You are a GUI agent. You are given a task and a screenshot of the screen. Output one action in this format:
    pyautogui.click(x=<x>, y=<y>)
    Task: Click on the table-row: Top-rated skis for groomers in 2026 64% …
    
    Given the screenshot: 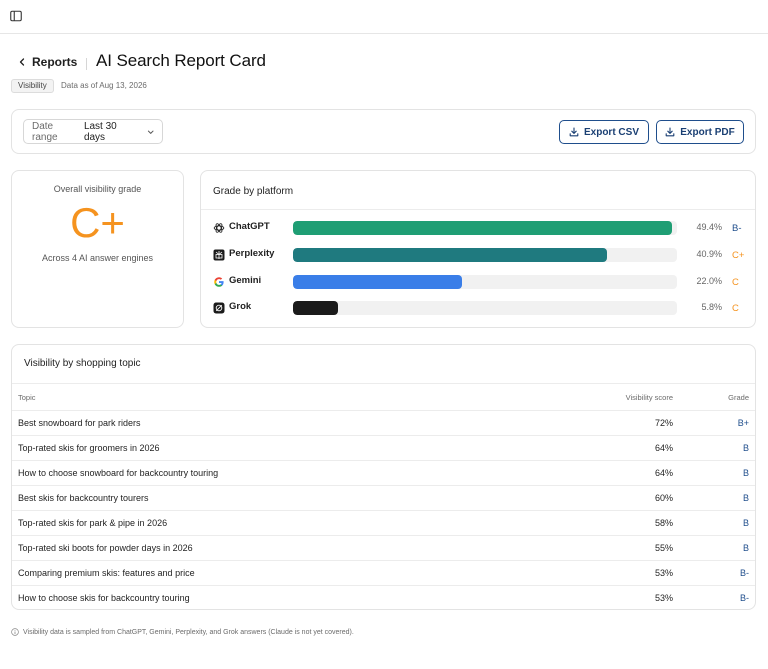 What is the action you would take?
    pyautogui.click(x=383, y=447)
    